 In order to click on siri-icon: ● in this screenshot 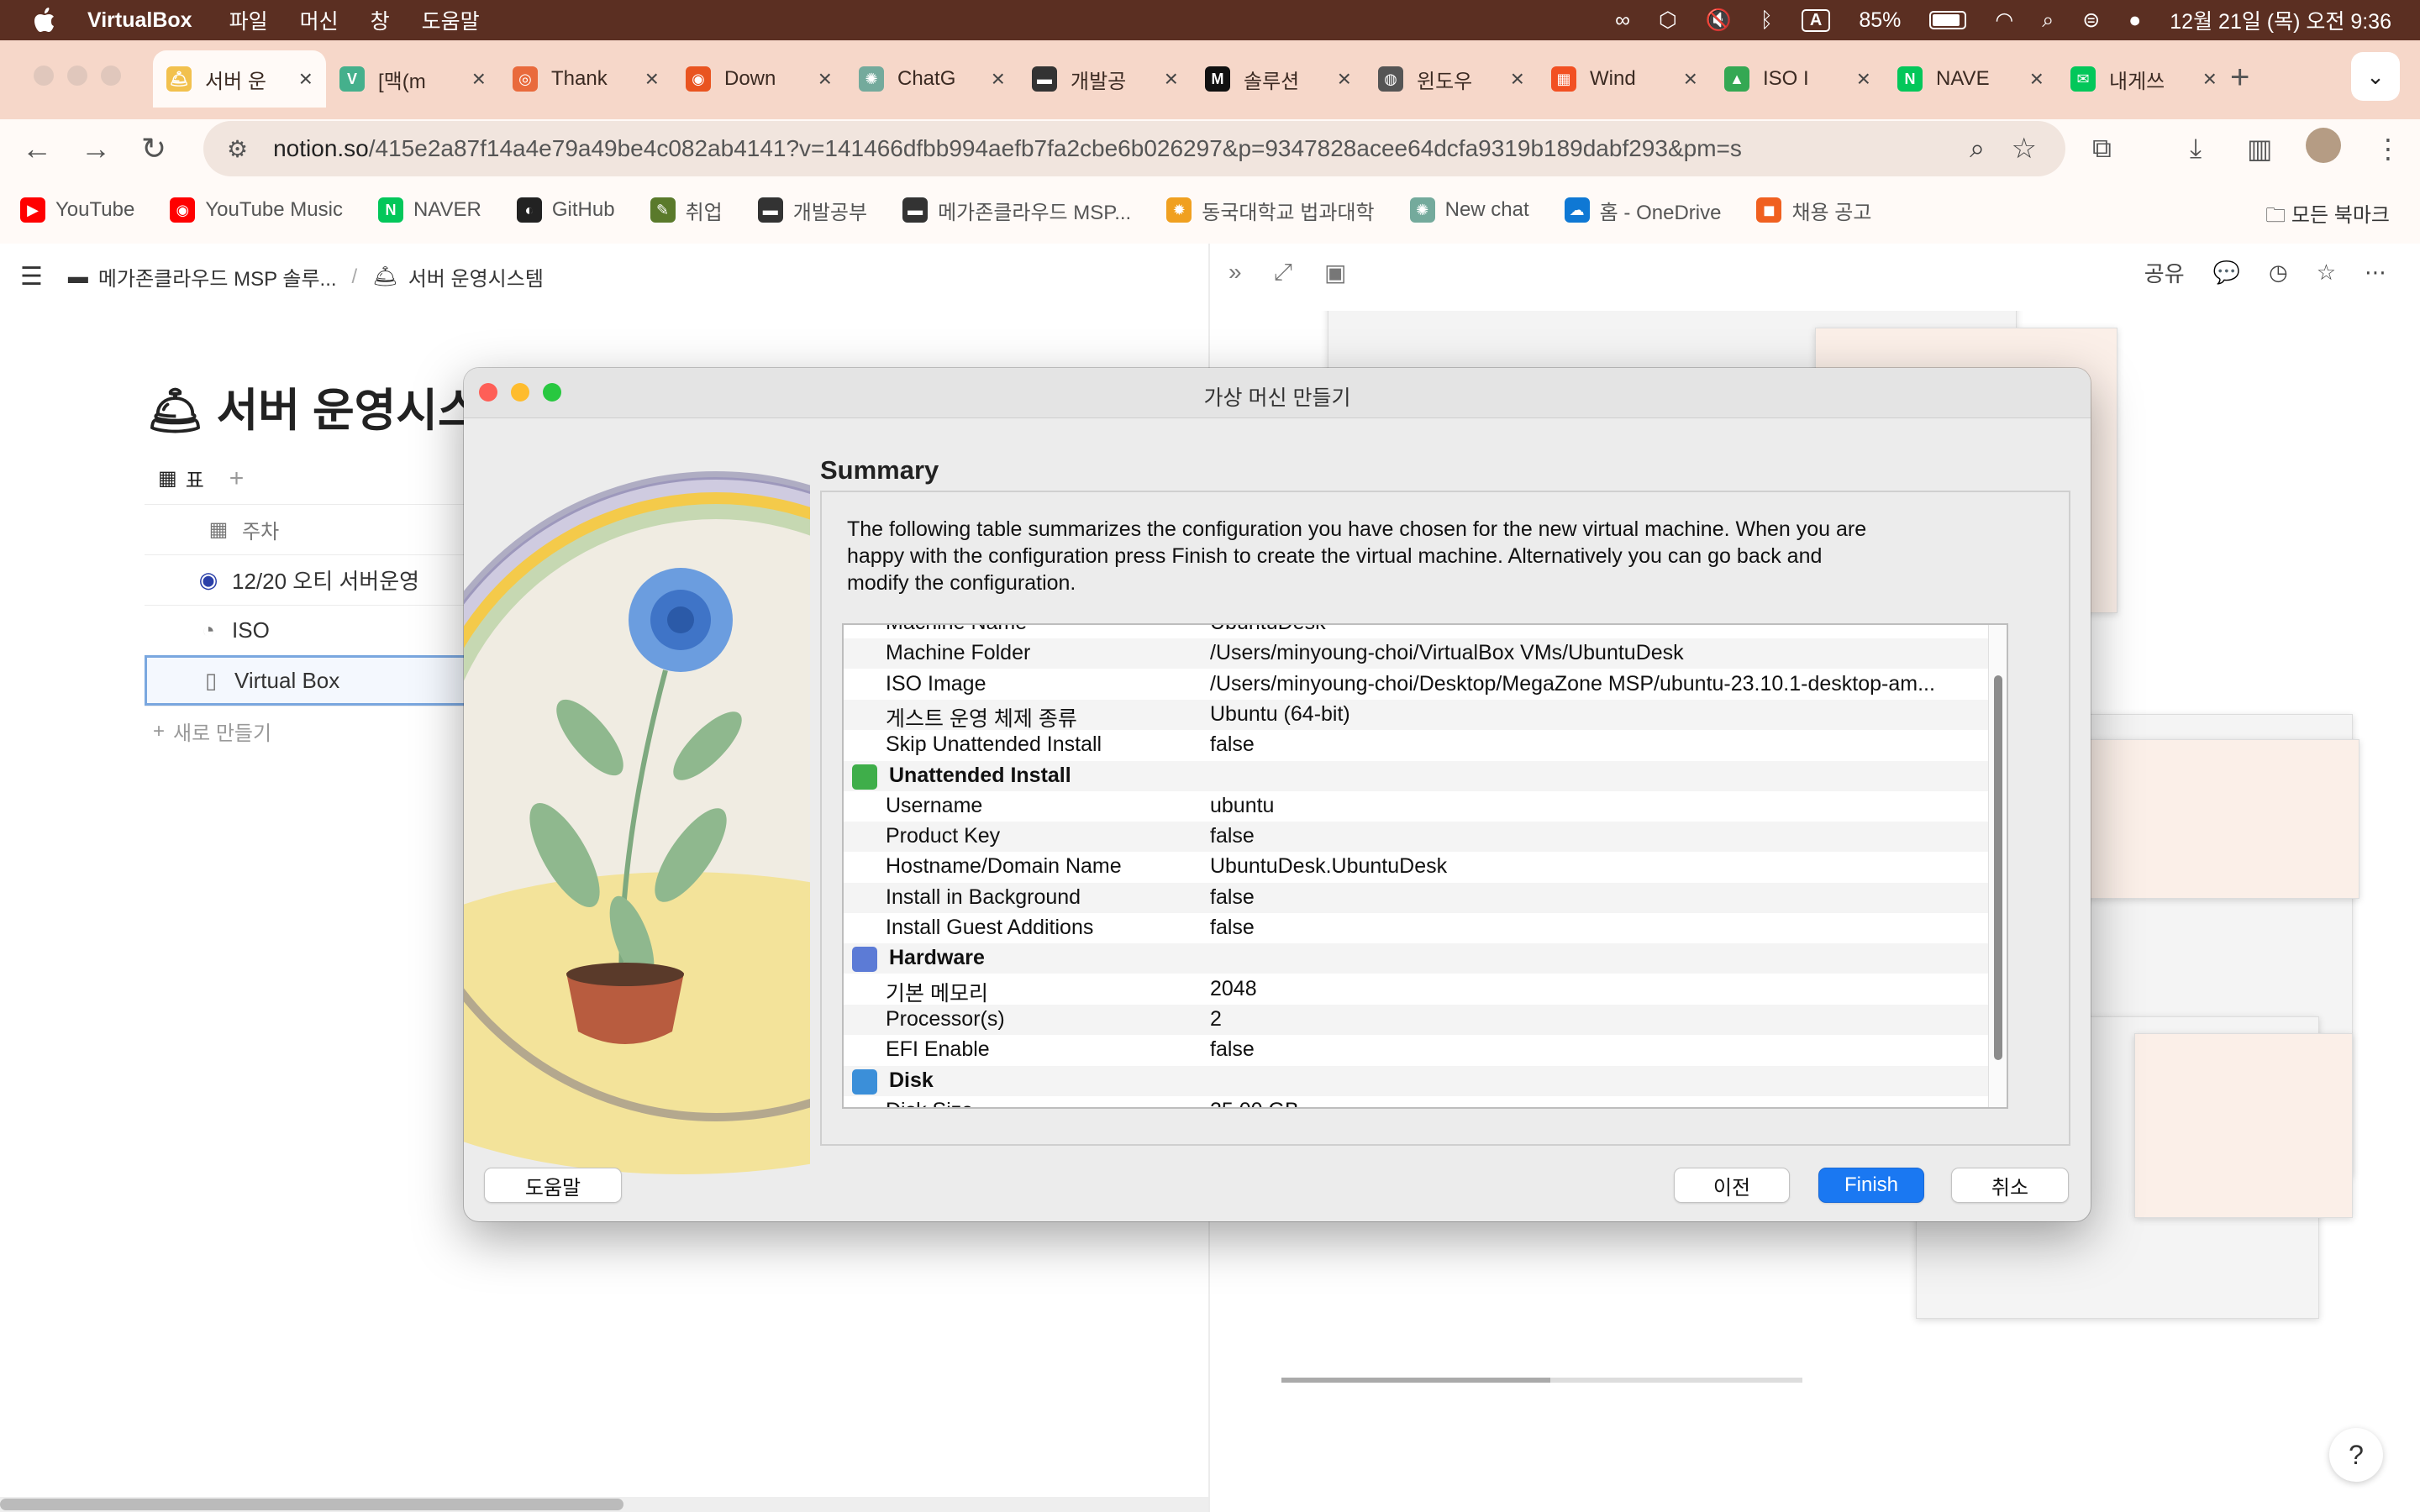, I will do `click(2134, 20)`.